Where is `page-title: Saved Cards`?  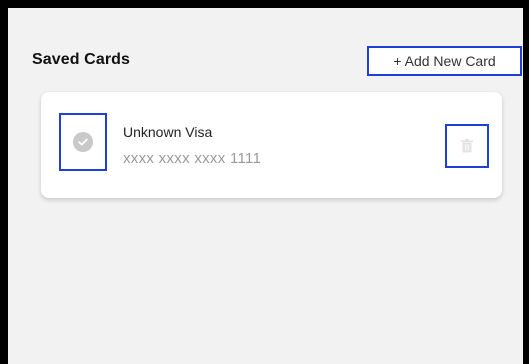 page-title: Saved Cards is located at coordinates (81, 59).